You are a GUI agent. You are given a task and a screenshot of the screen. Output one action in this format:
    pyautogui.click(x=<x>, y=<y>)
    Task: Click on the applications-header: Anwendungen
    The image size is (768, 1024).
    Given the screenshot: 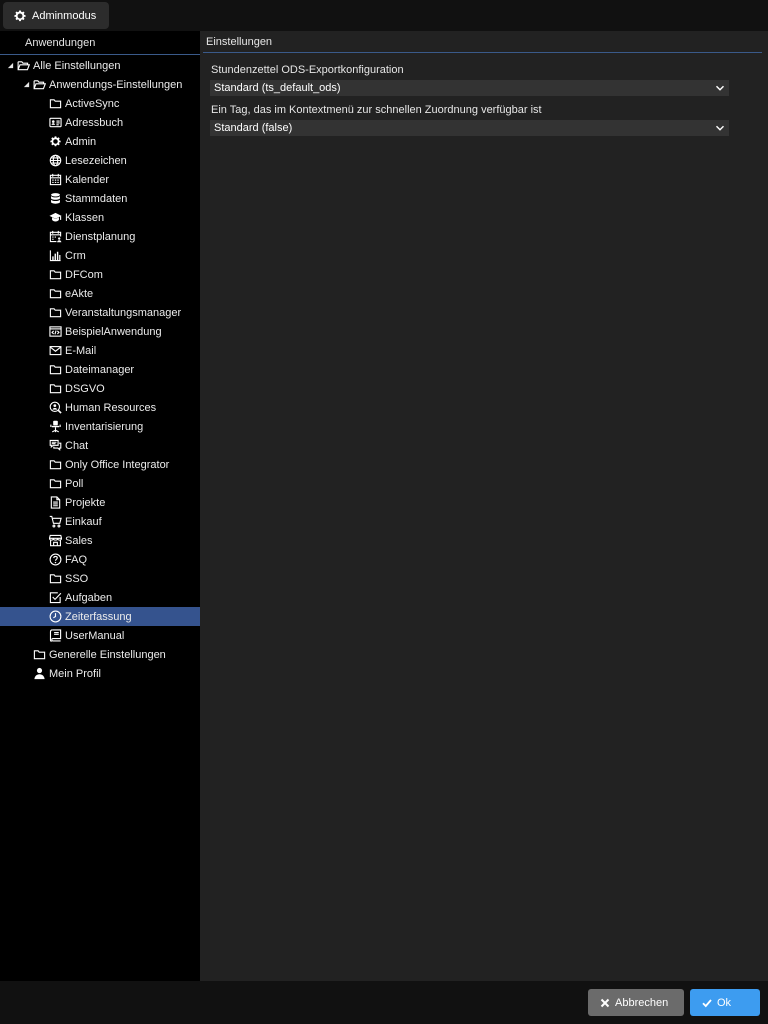 What is the action you would take?
    pyautogui.click(x=100, y=43)
    